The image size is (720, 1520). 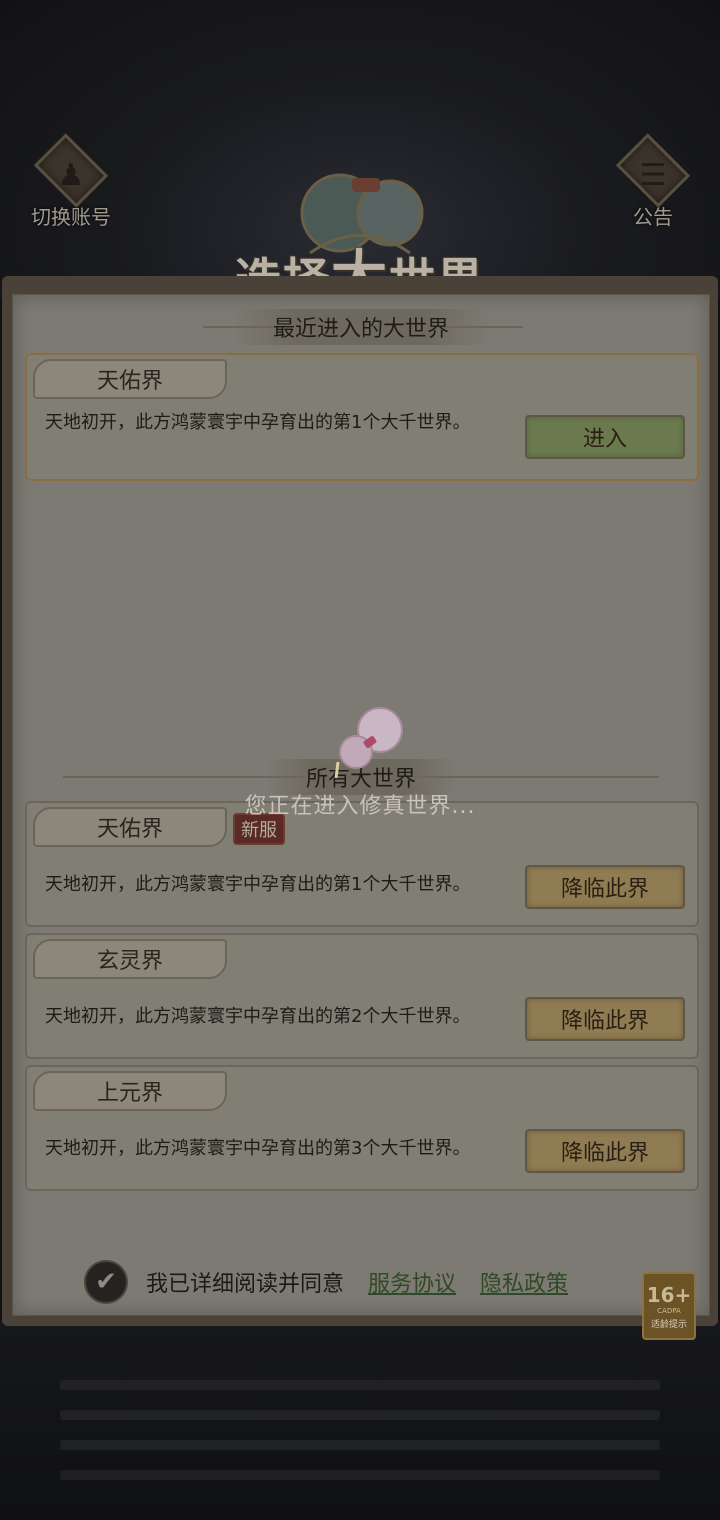 I want to click on world-card: 玄灵界 天地初开，此方鸿蒙寰宇中孕育出的第2个大千世界。 降临此界, so click(x=362, y=996).